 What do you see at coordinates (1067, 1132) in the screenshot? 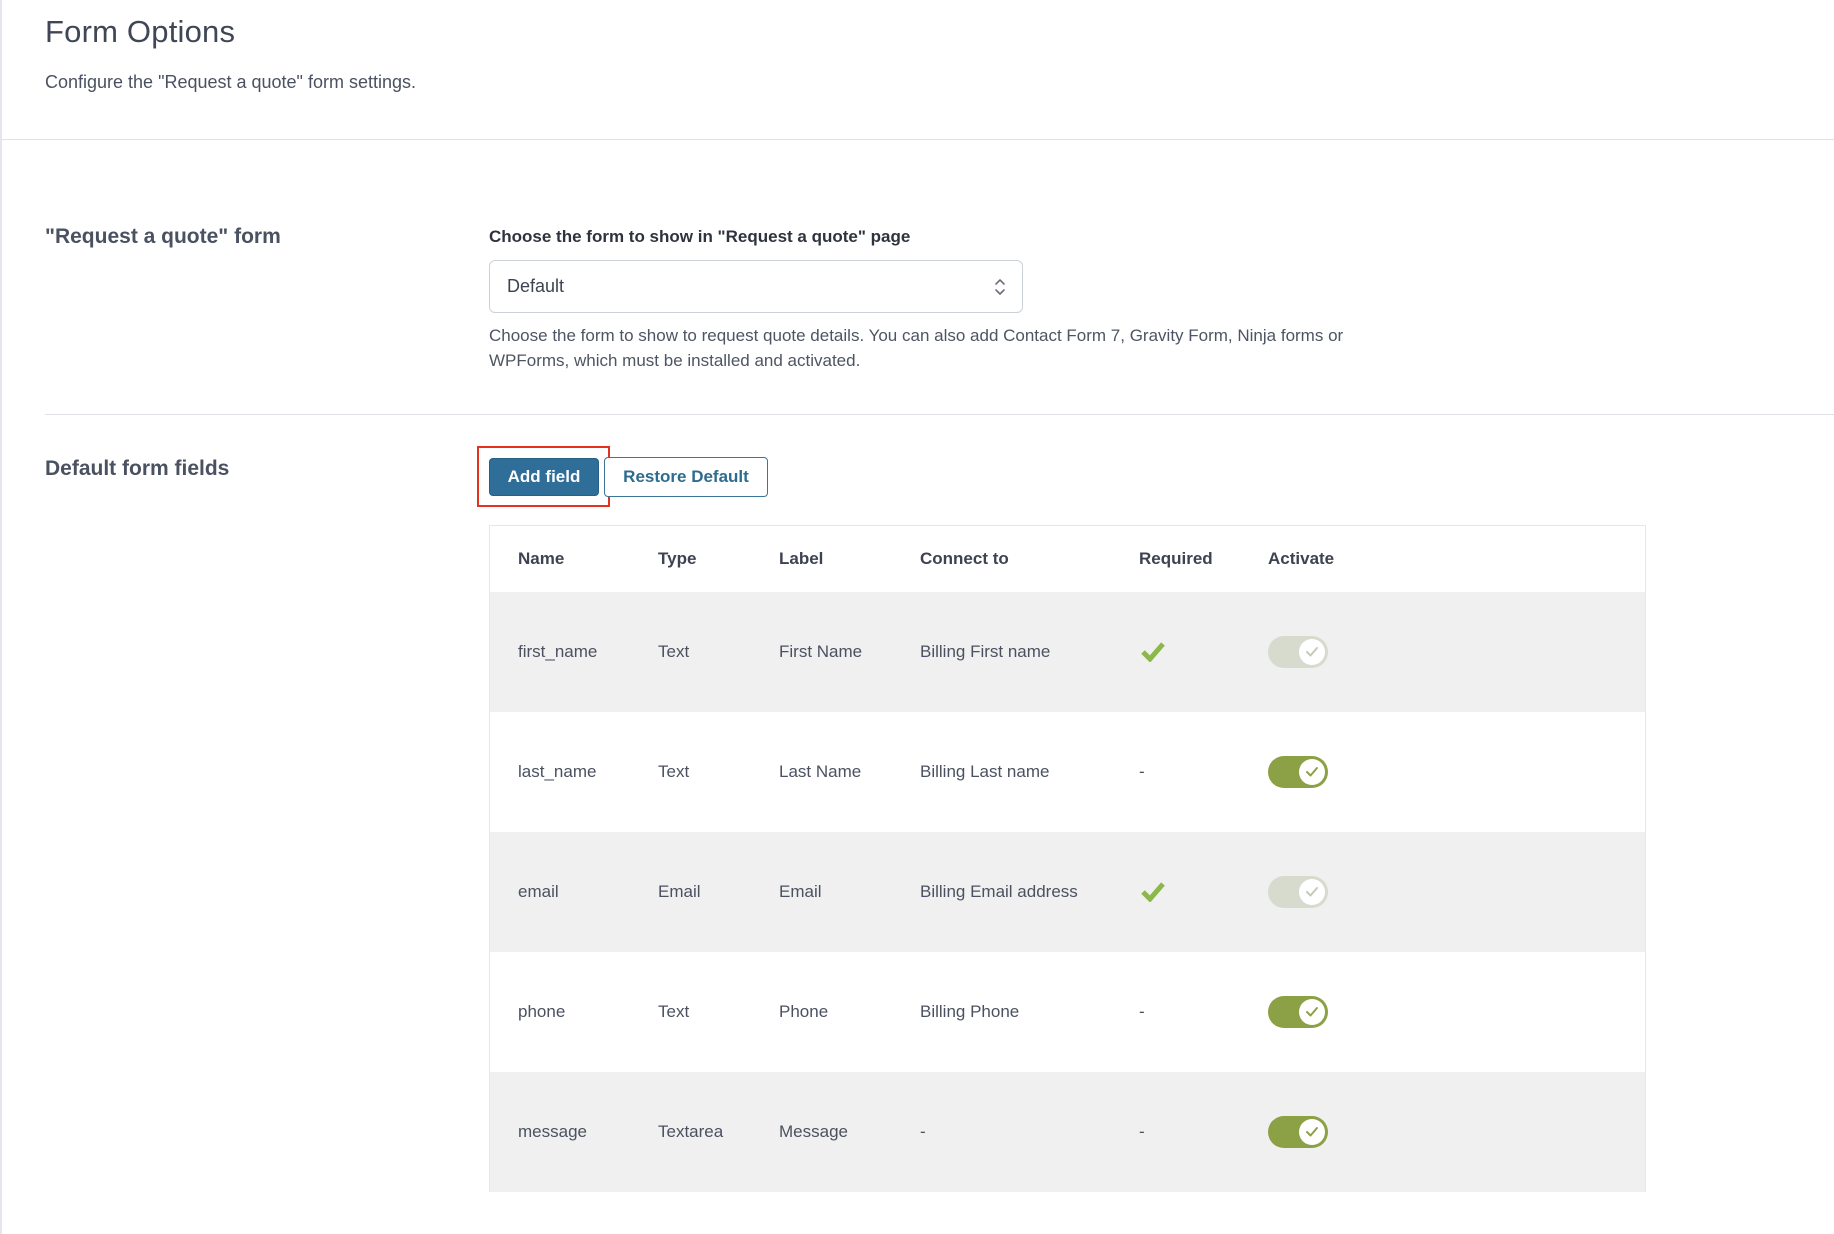
I see `table-row: message Textarea Message - -` at bounding box center [1067, 1132].